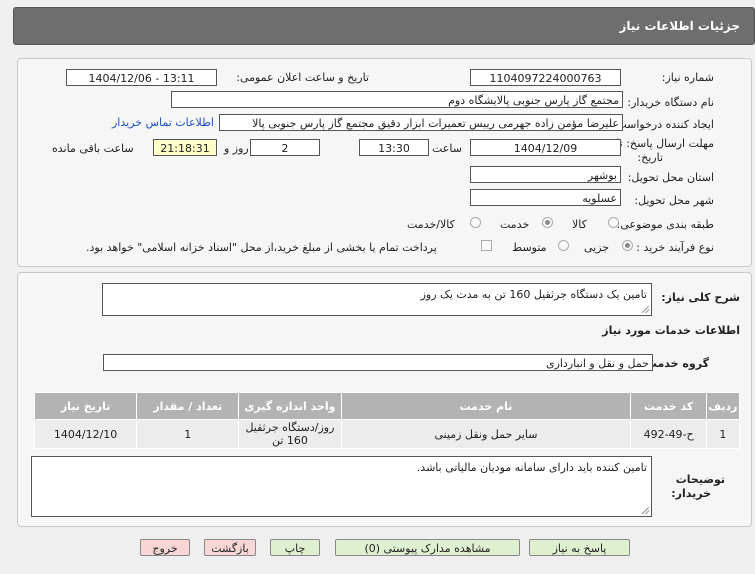 The height and width of the screenshot is (574, 755). Describe the element at coordinates (597, 247) in the screenshot. I see `purchase-minor-label: جزیی` at that location.